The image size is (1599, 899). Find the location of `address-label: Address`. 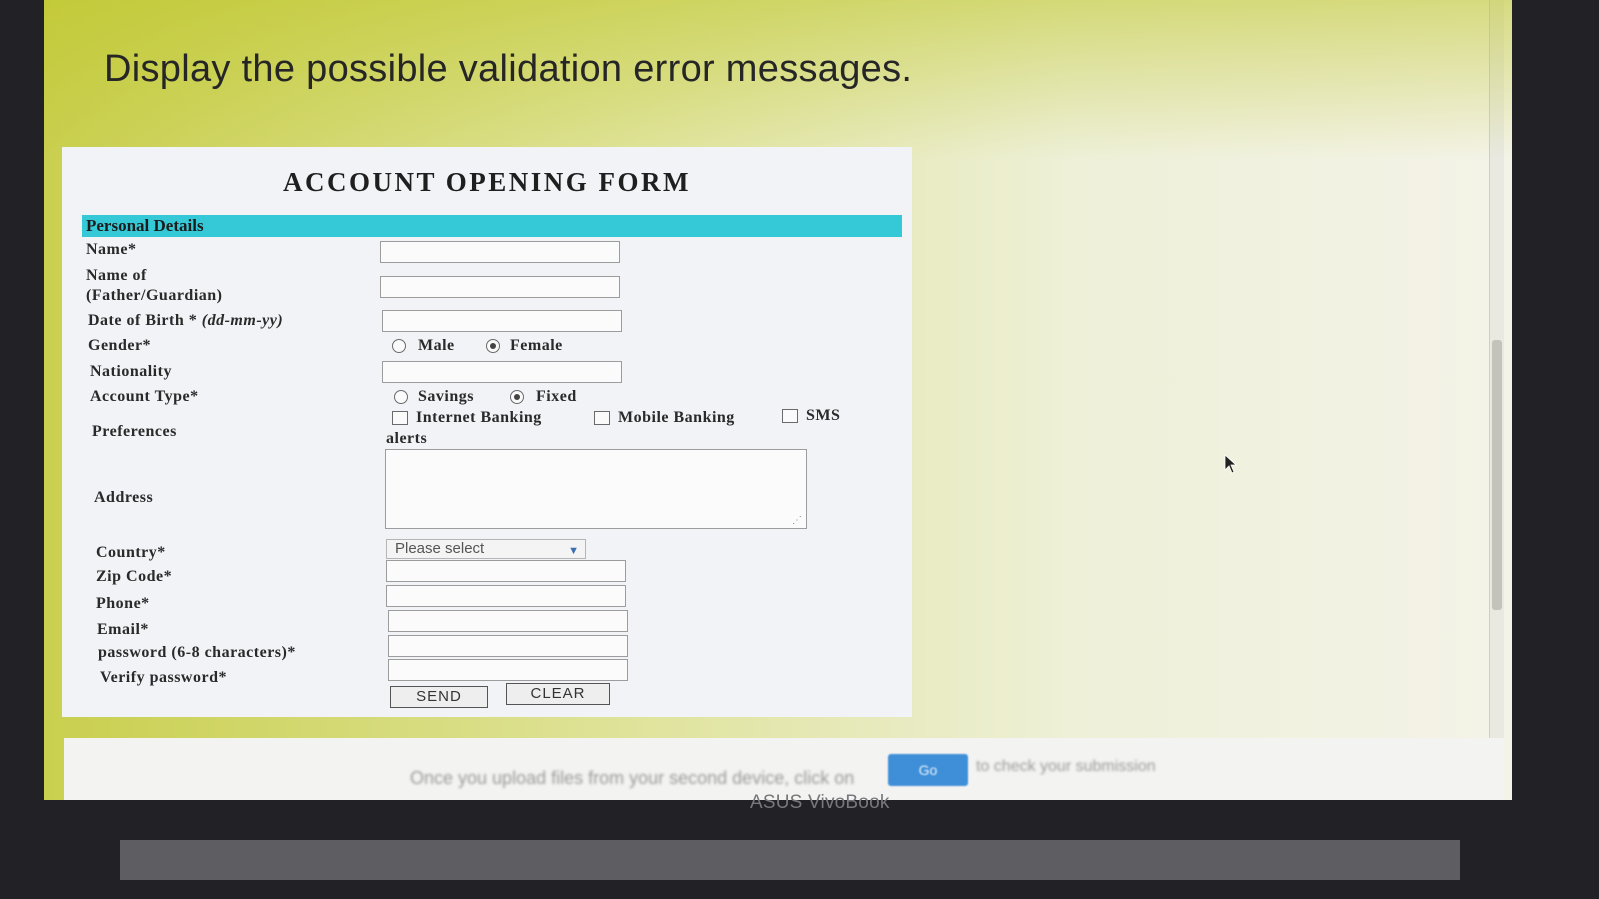

address-label: Address is located at coordinates (124, 497).